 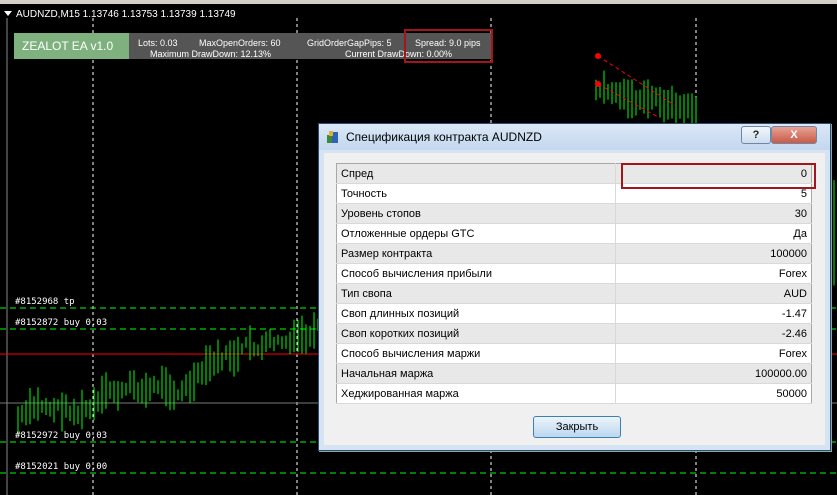 I want to click on terminal-app-icon, so click(x=332, y=137).